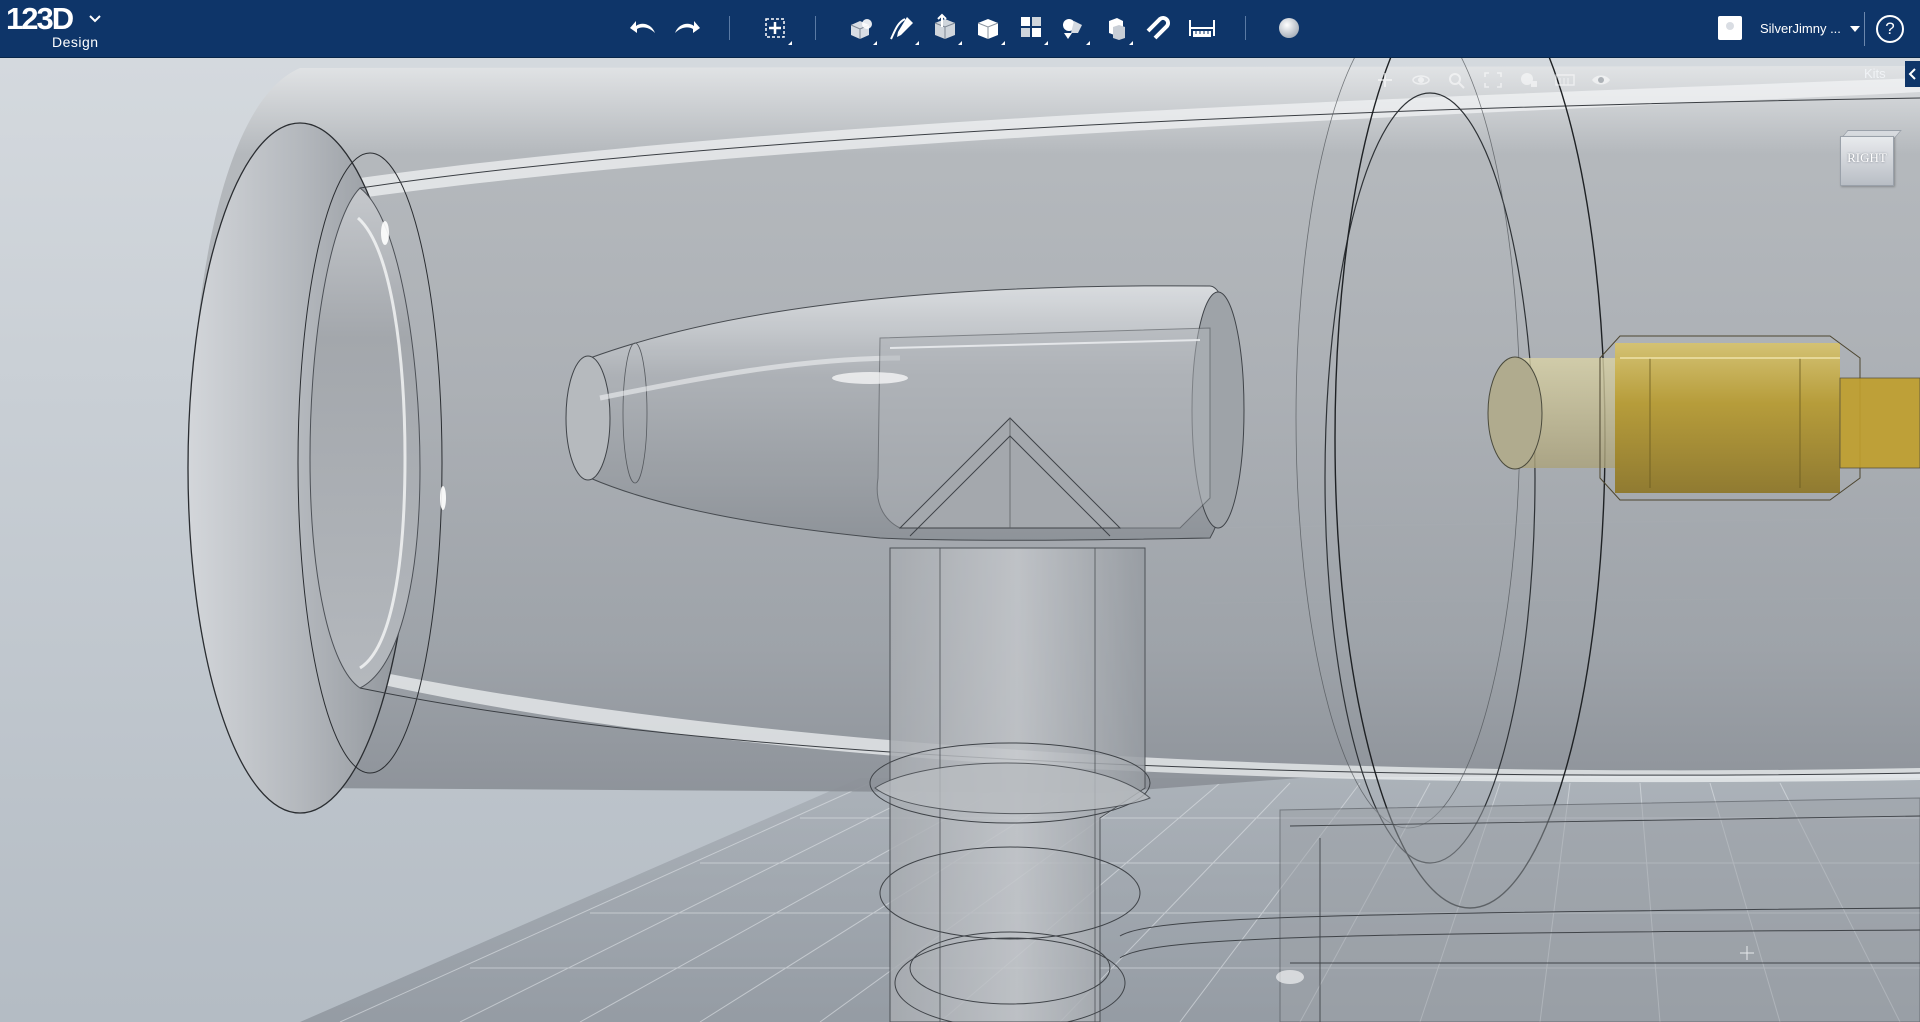 The image size is (1920, 1022). I want to click on construct-button, so click(945, 28).